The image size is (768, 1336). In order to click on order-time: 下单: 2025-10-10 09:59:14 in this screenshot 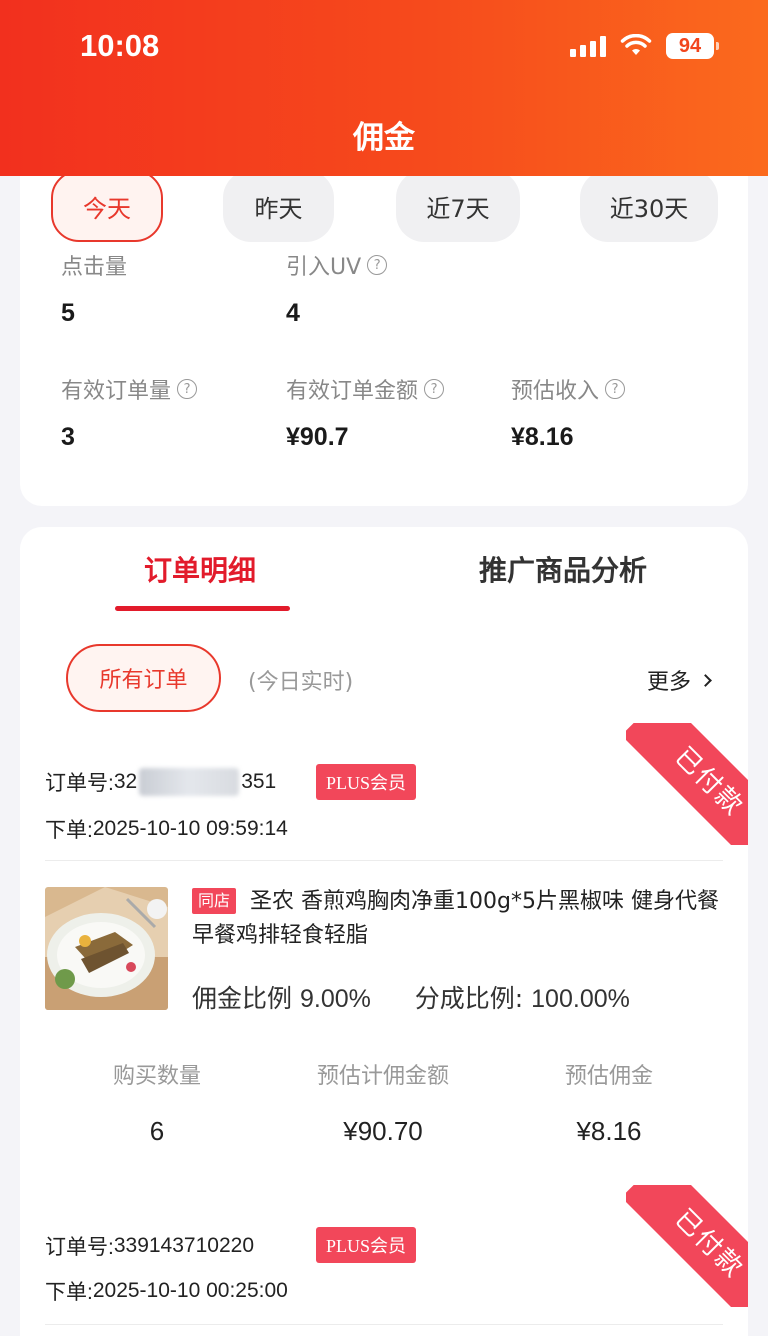, I will do `click(166, 829)`.